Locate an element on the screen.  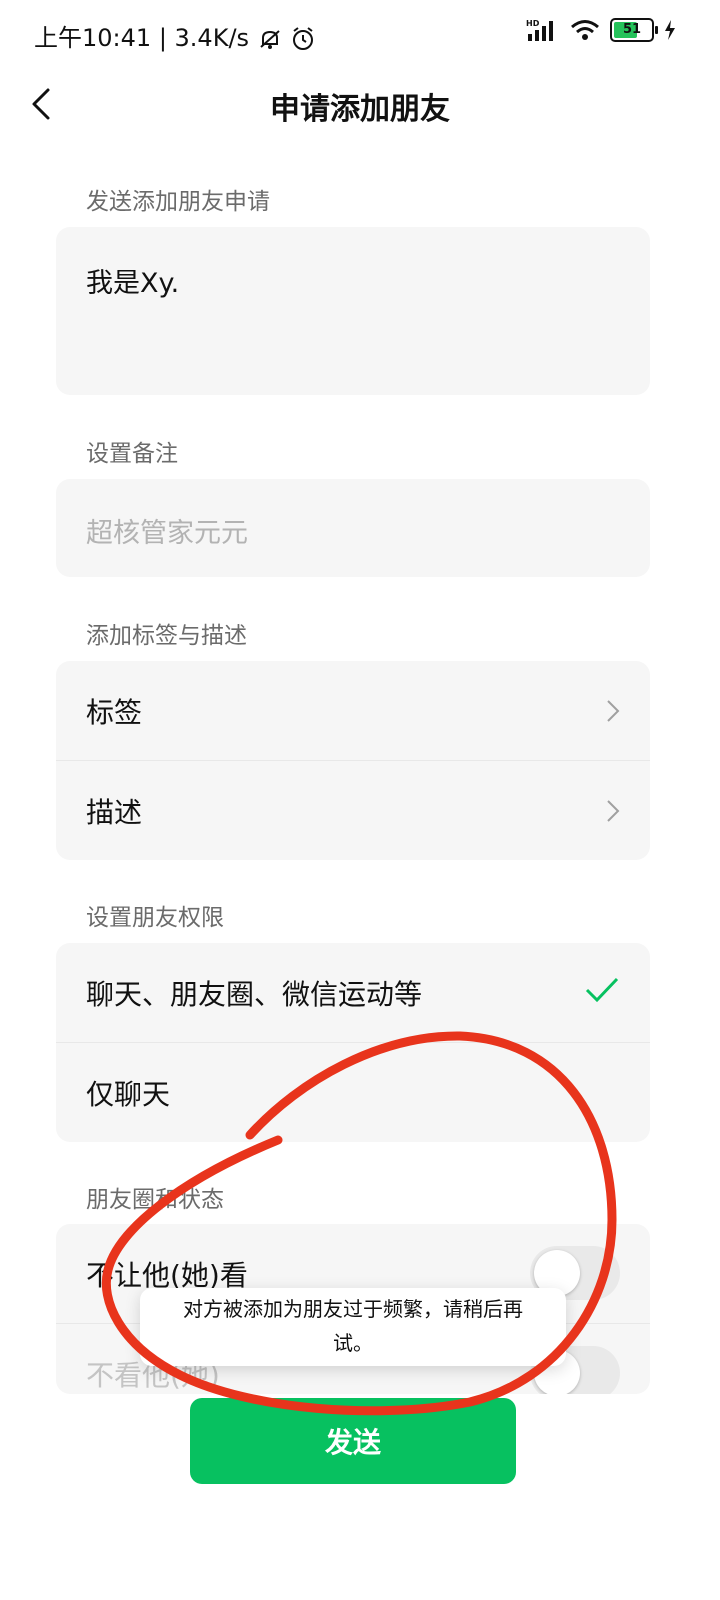
permissions-section-label: 设置朋友权限 is located at coordinates (155, 918).